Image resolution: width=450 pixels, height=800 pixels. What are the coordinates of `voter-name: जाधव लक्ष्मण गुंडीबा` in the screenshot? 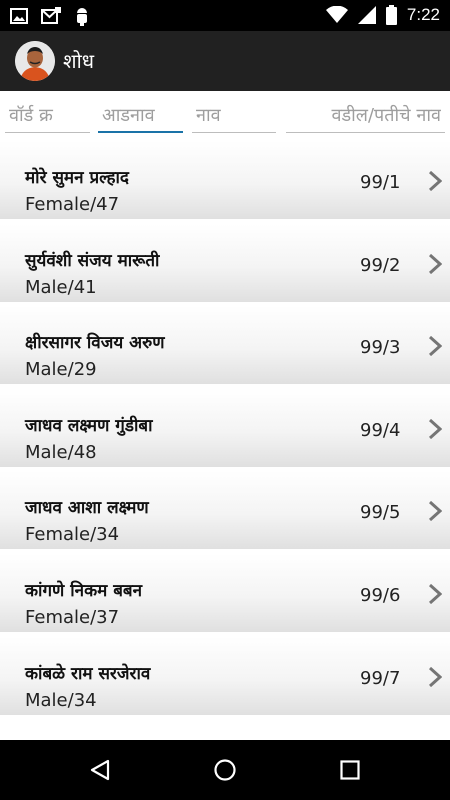 It's located at (89, 425).